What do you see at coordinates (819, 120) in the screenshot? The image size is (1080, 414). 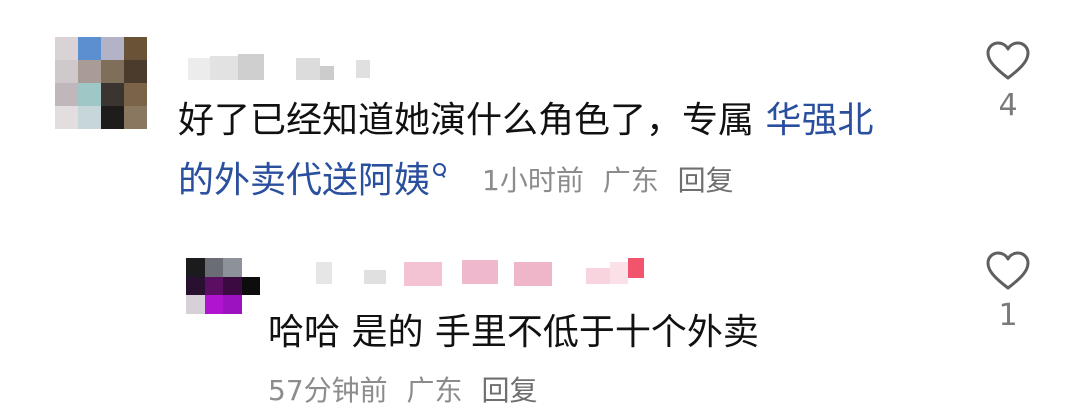 I see `keyword-link: 华强北` at bounding box center [819, 120].